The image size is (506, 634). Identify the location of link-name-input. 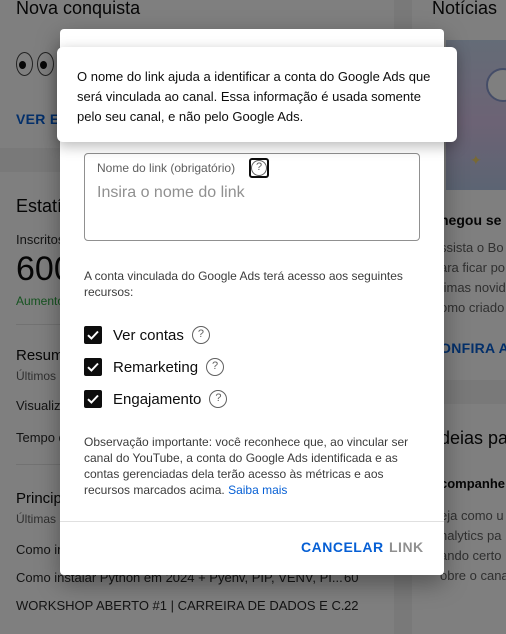
(252, 193).